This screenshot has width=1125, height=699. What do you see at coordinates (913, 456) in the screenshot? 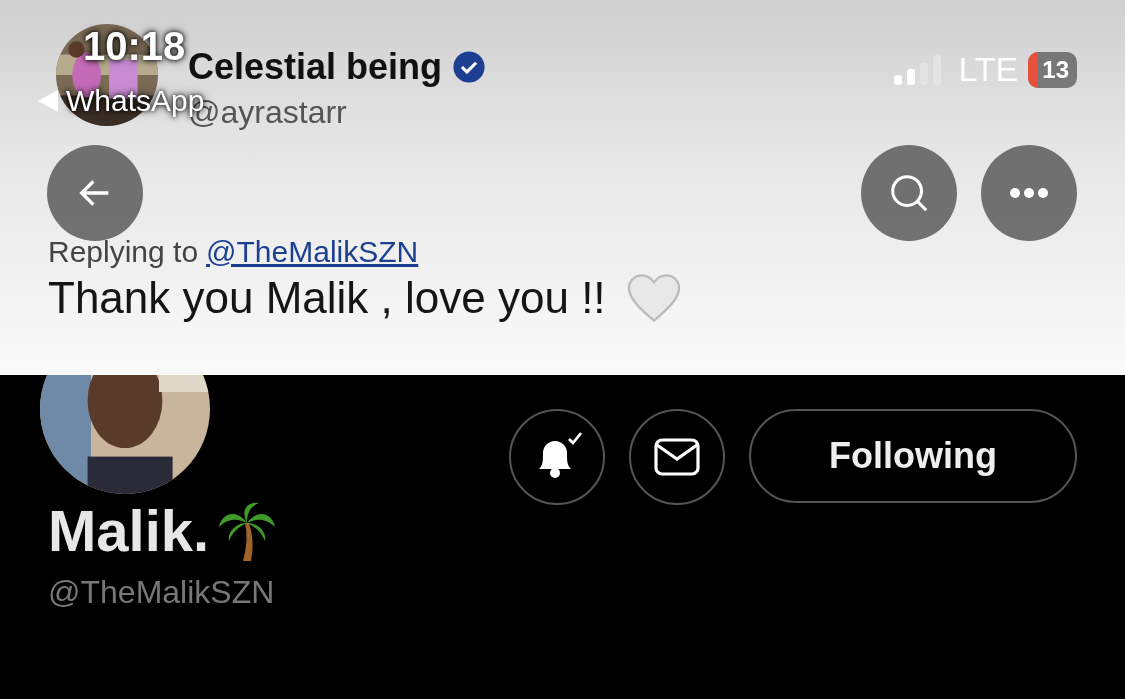
I see `following-button: Following` at bounding box center [913, 456].